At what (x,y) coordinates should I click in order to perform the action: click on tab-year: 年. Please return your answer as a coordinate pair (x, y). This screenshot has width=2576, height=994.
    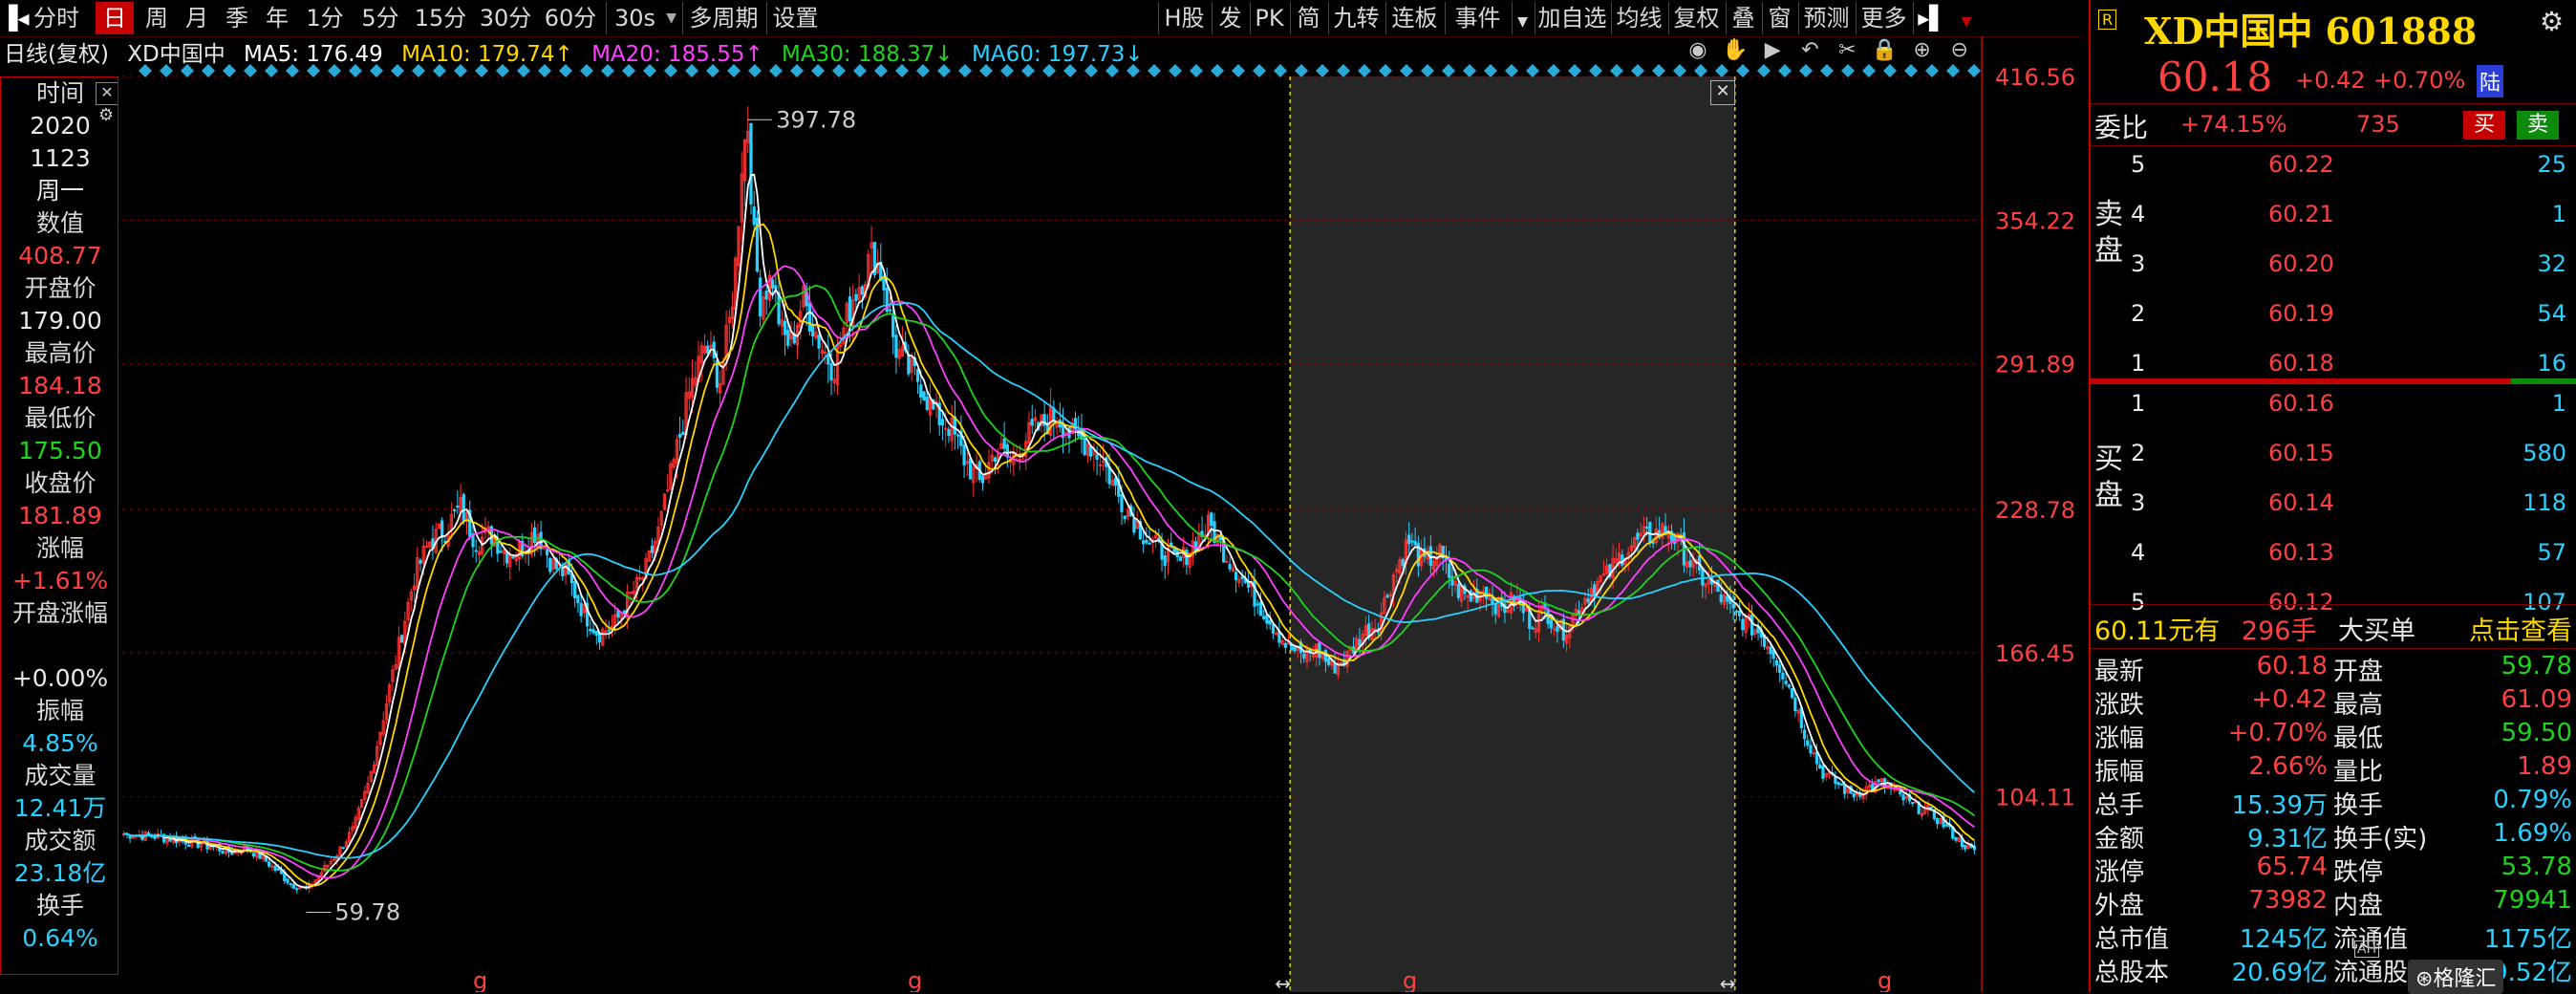
    Looking at the image, I should click on (277, 18).